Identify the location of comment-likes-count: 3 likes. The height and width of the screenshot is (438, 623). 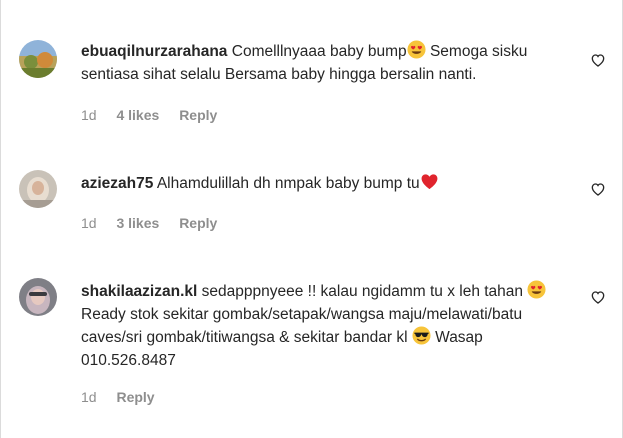
(137, 223).